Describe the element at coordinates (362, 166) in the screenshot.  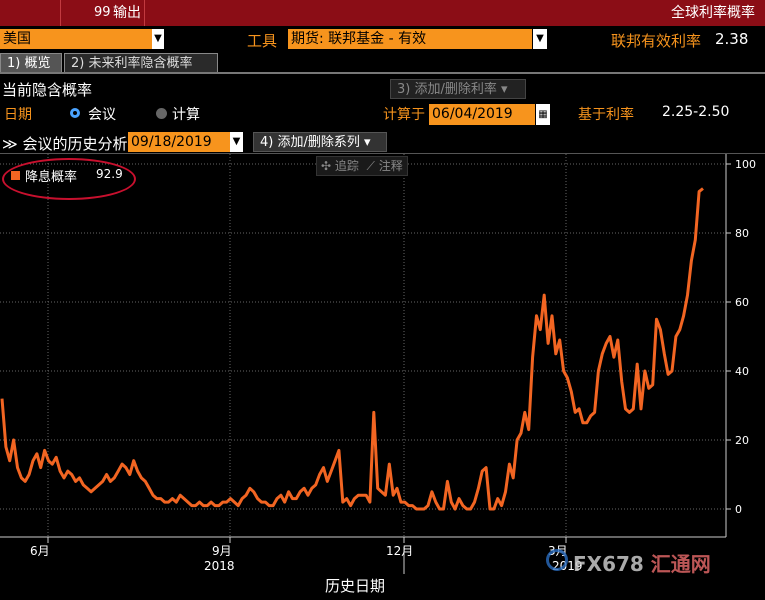
I see `chart-tools: ✣ 追踪 ⟋ 注释` at that location.